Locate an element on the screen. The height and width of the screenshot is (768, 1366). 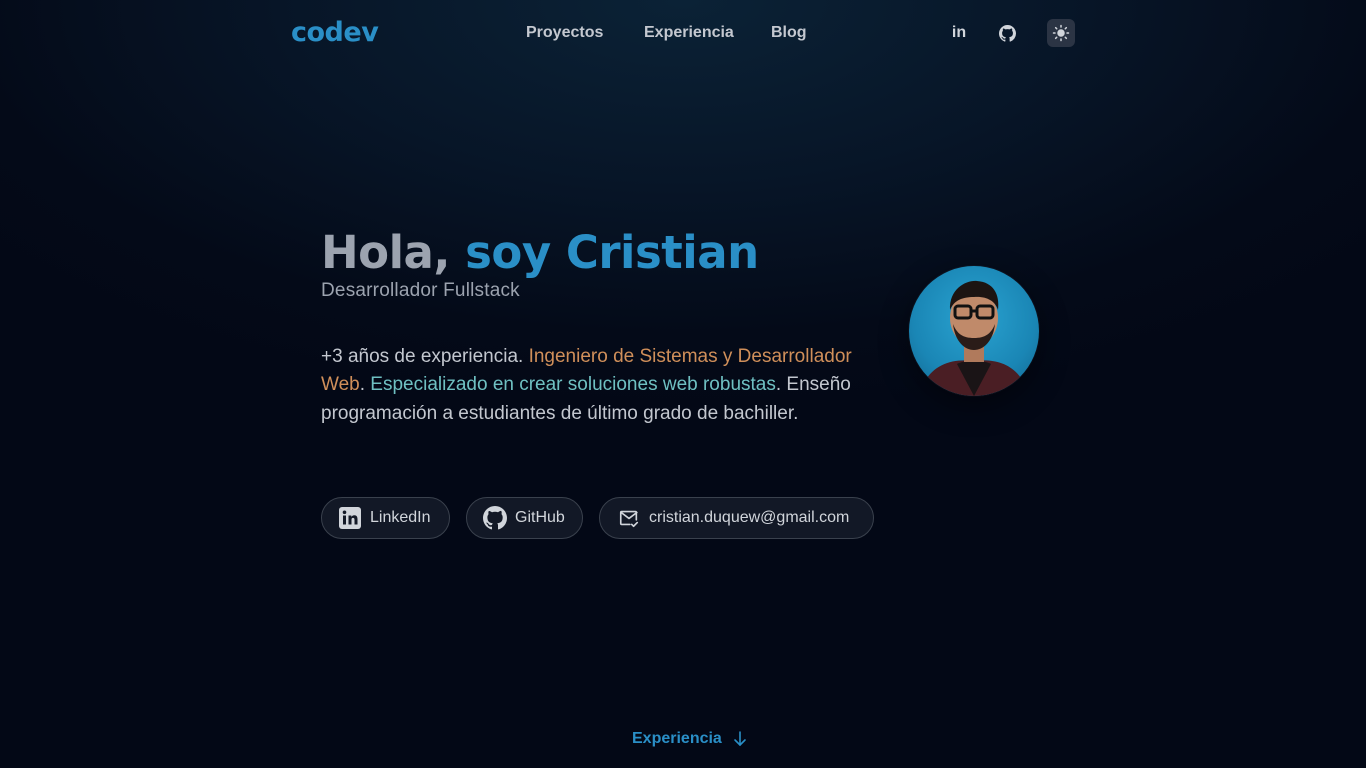
scroll-link-label: Experiencia is located at coordinates (677, 738).